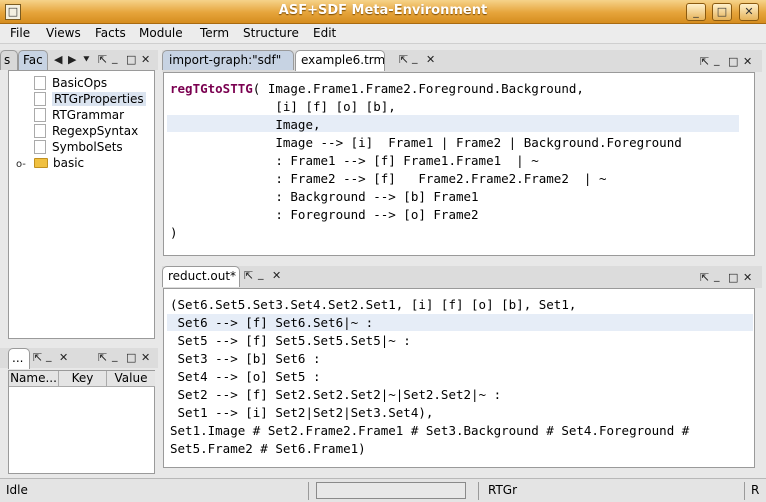  I want to click on menu-structure: Structure, so click(271, 33).